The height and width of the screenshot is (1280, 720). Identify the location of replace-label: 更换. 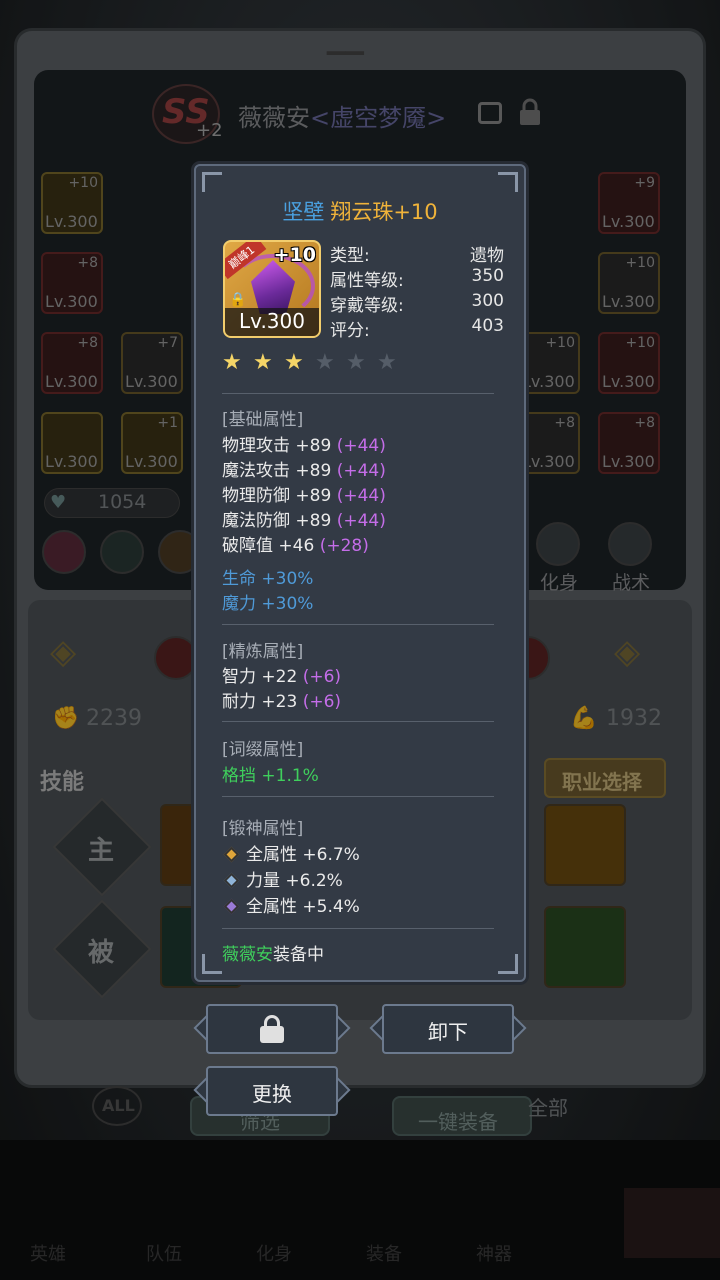
(272, 1094).